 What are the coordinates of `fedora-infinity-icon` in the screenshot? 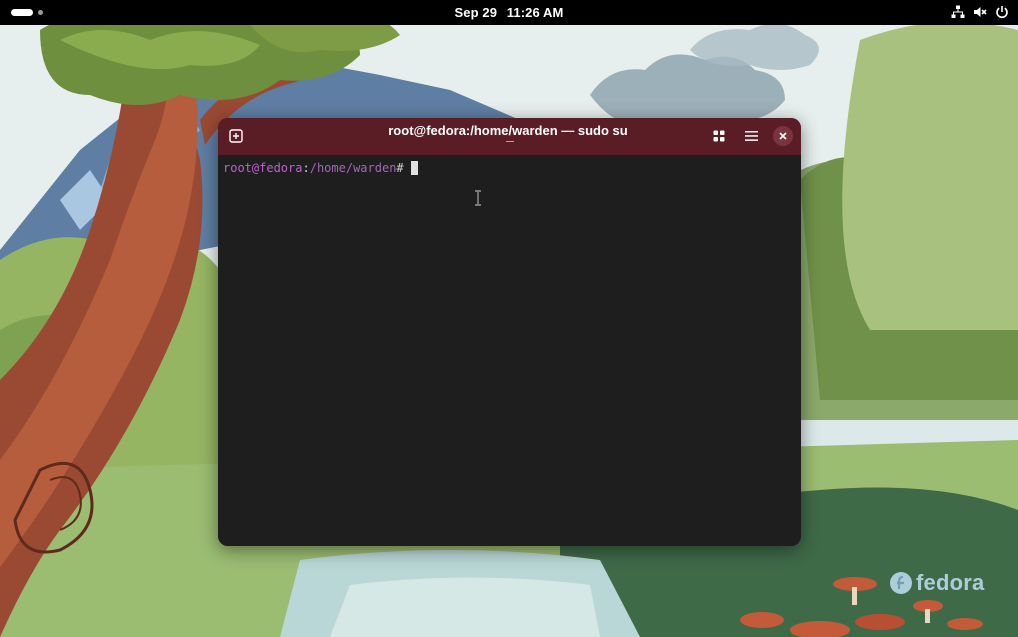 It's located at (901, 583).